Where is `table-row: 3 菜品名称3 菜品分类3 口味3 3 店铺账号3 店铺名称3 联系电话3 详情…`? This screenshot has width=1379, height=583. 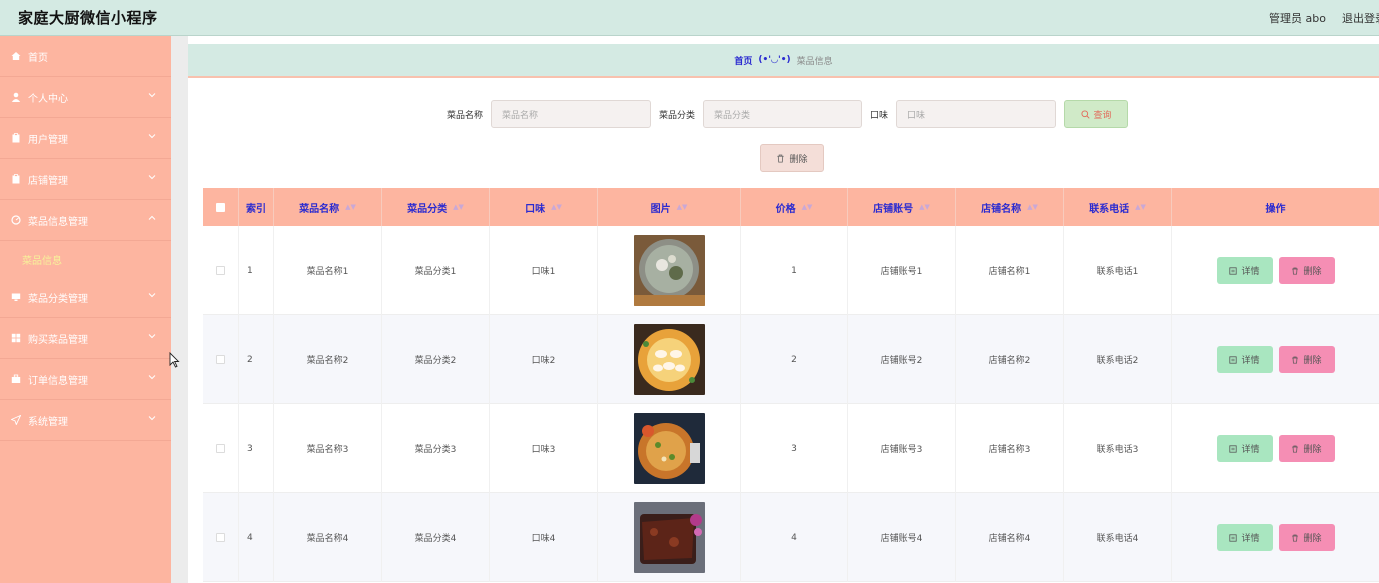 table-row: 3 菜品名称3 菜品分类3 口味3 3 店铺账号3 店铺名称3 联系电话3 详情… is located at coordinates (791, 448).